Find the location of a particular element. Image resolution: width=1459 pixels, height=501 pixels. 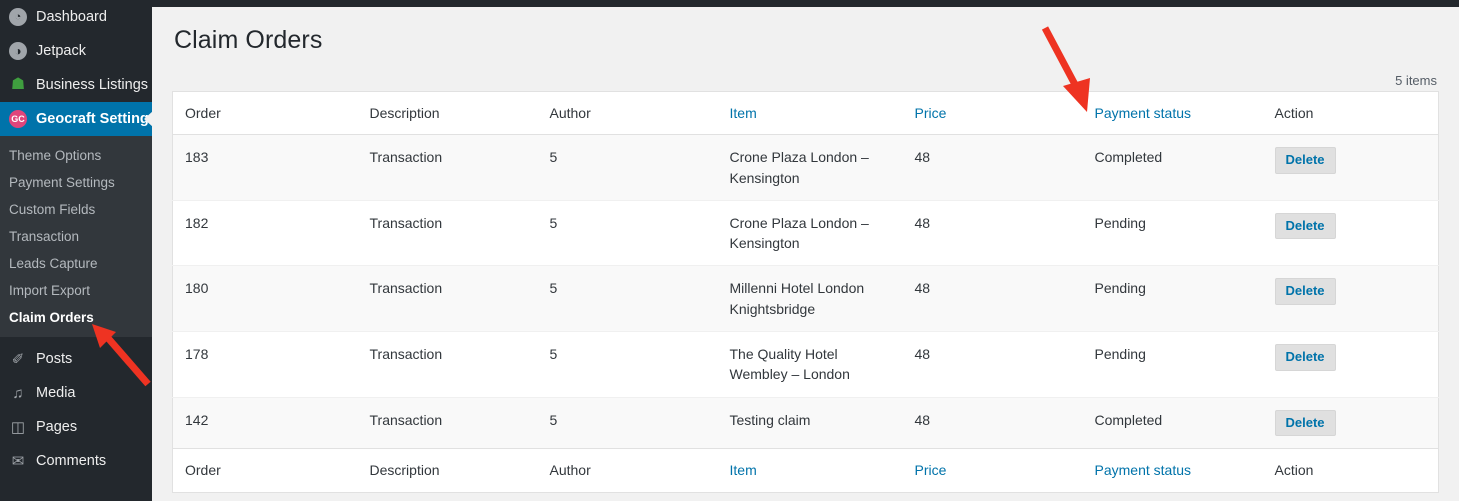

dashboard-icon: ◔ is located at coordinates (18, 17).